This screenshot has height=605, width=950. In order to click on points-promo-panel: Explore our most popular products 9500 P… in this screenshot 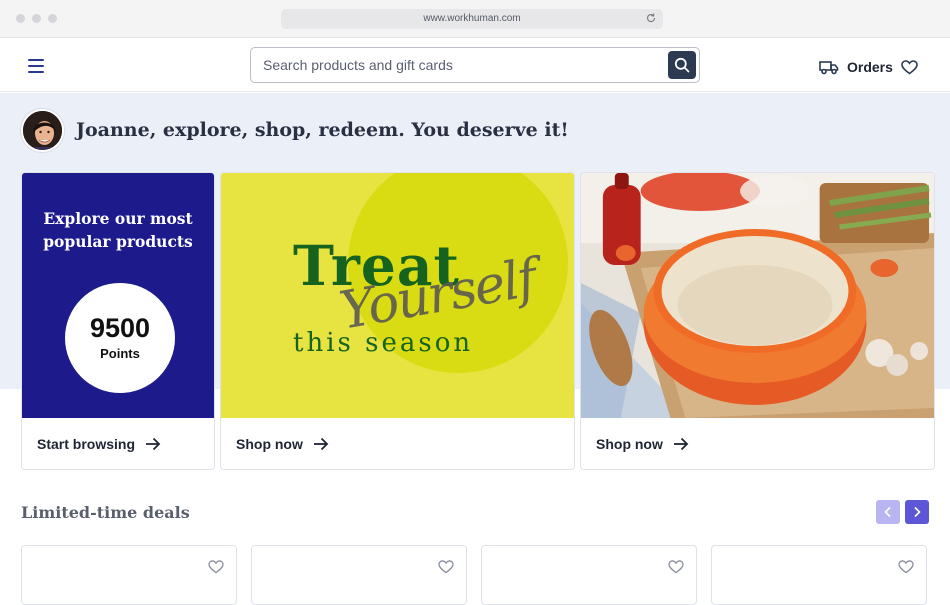, I will do `click(118, 295)`.